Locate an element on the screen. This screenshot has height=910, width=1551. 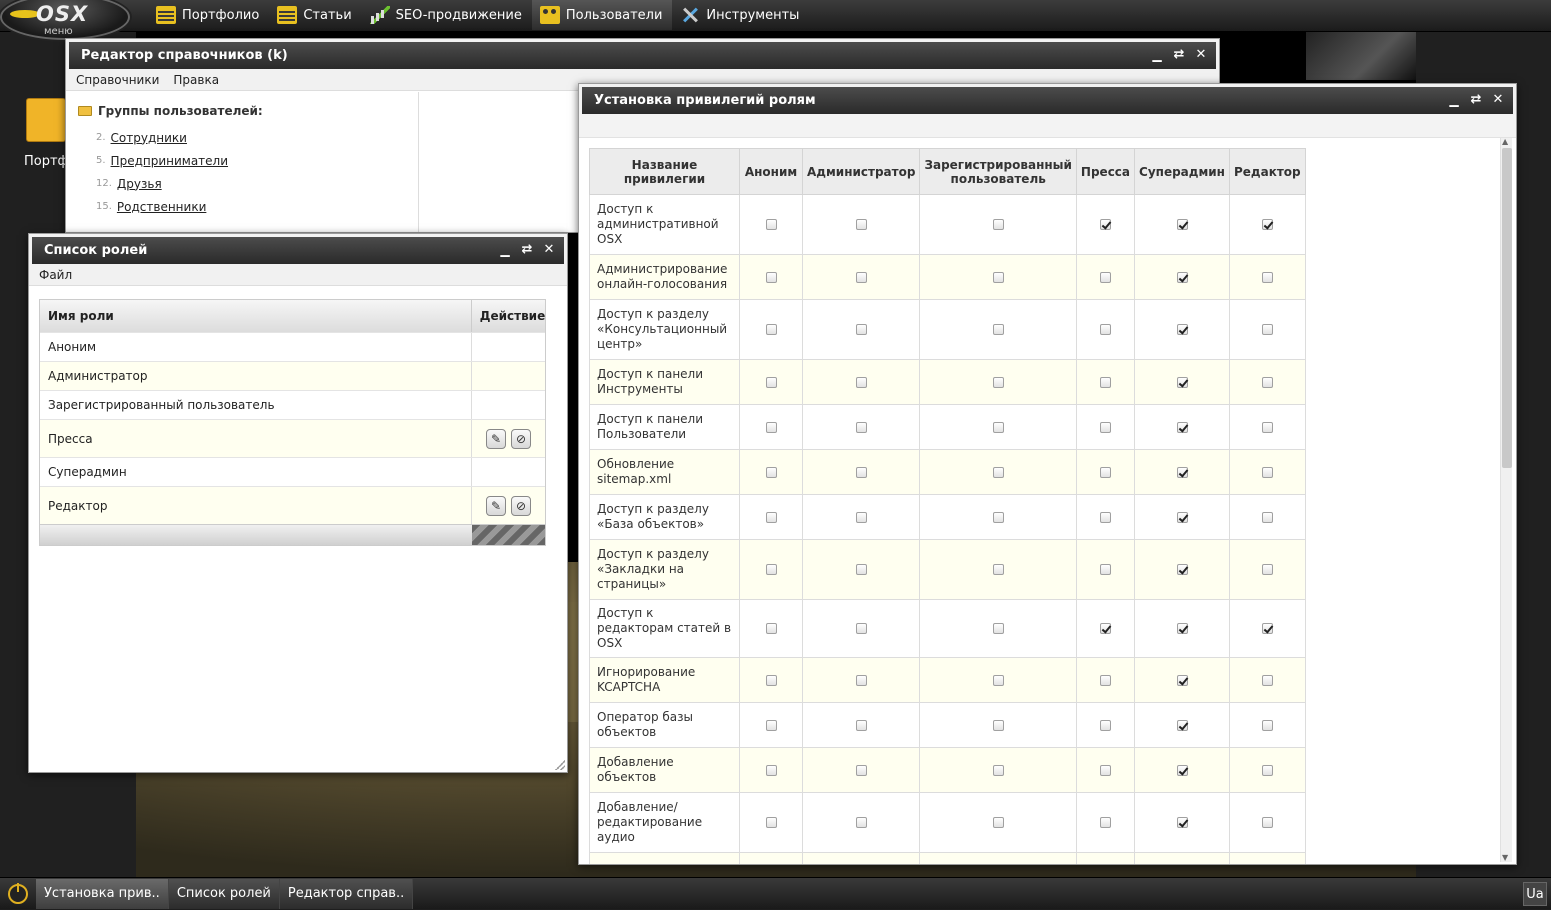
menu-file: Файл is located at coordinates (55, 275).